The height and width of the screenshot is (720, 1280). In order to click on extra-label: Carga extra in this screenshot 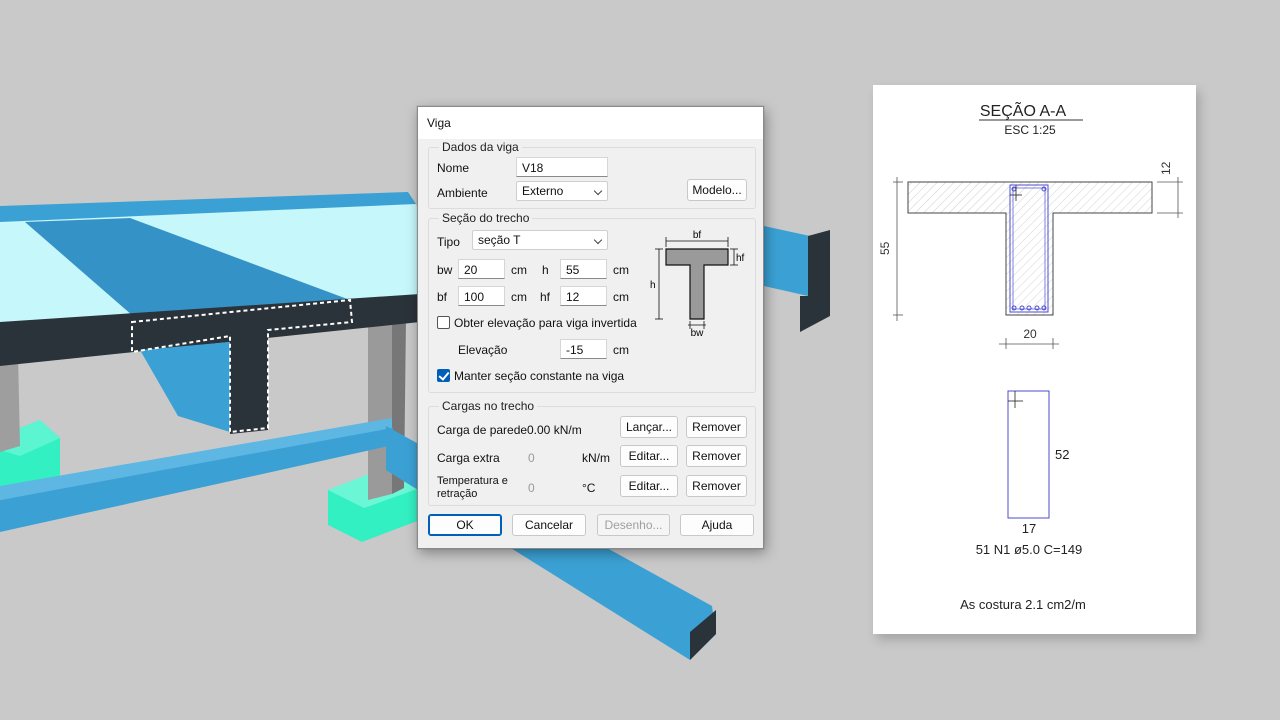, I will do `click(468, 458)`.